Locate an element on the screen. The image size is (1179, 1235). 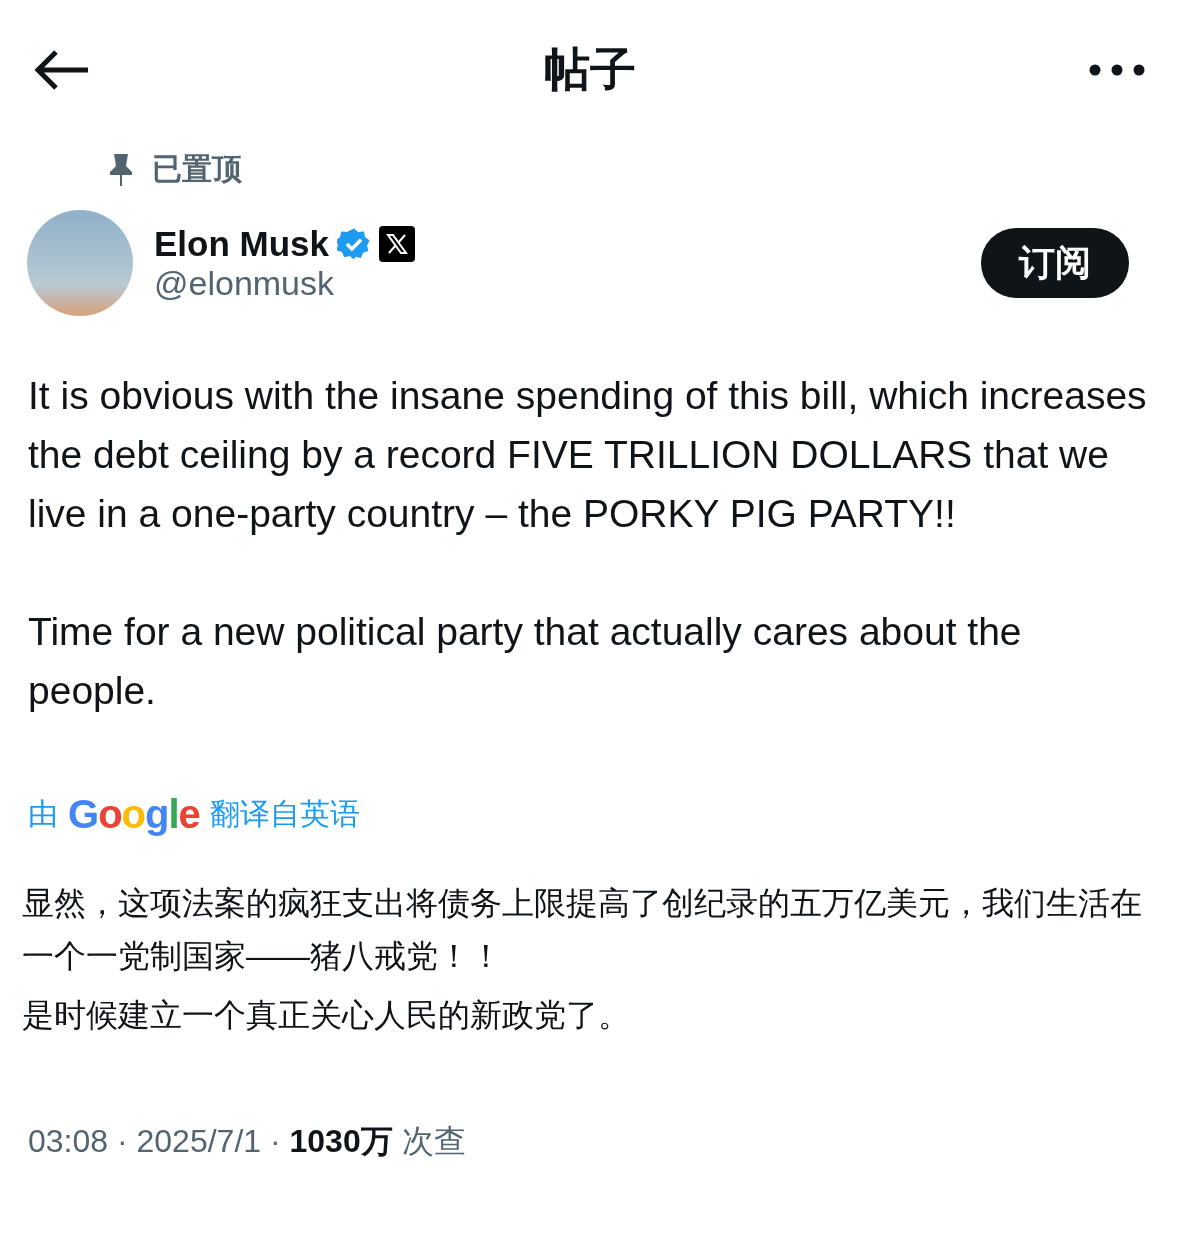
author-name: Elon Musk is located at coordinates (242, 243).